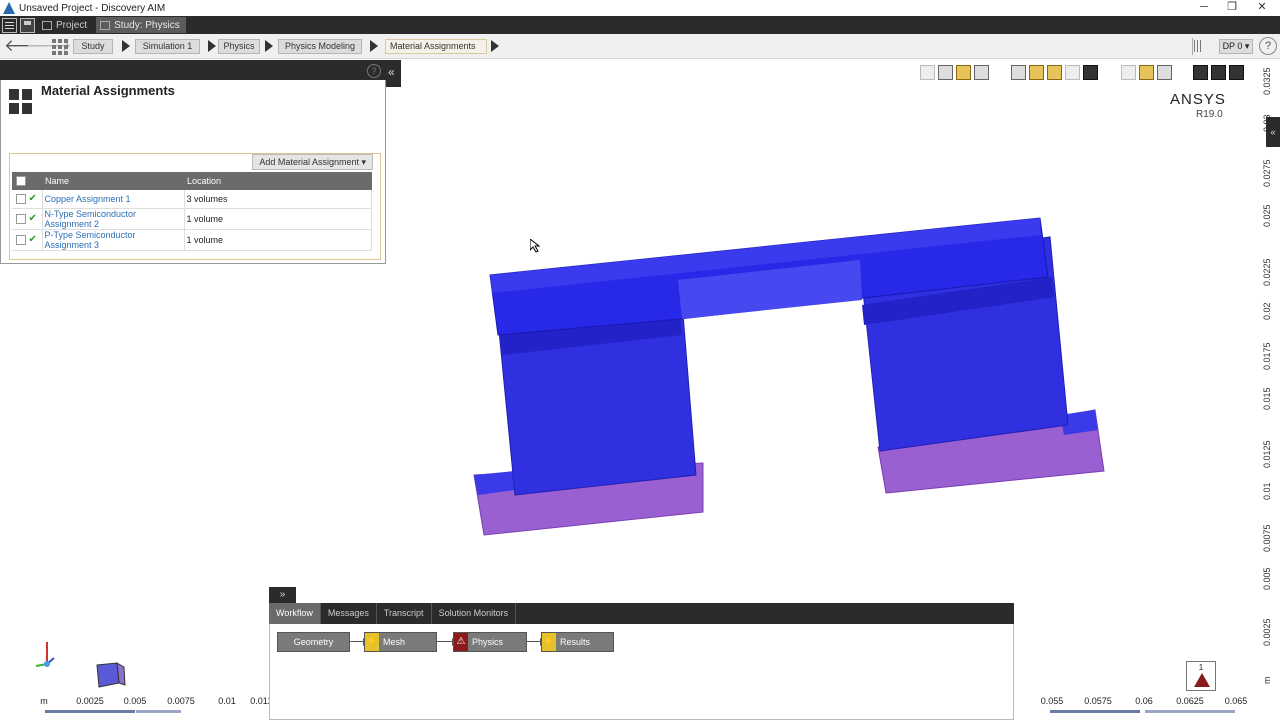 This screenshot has height=720, width=1280. Describe the element at coordinates (1090, 72) in the screenshot. I see `shaded-view-icon` at that location.